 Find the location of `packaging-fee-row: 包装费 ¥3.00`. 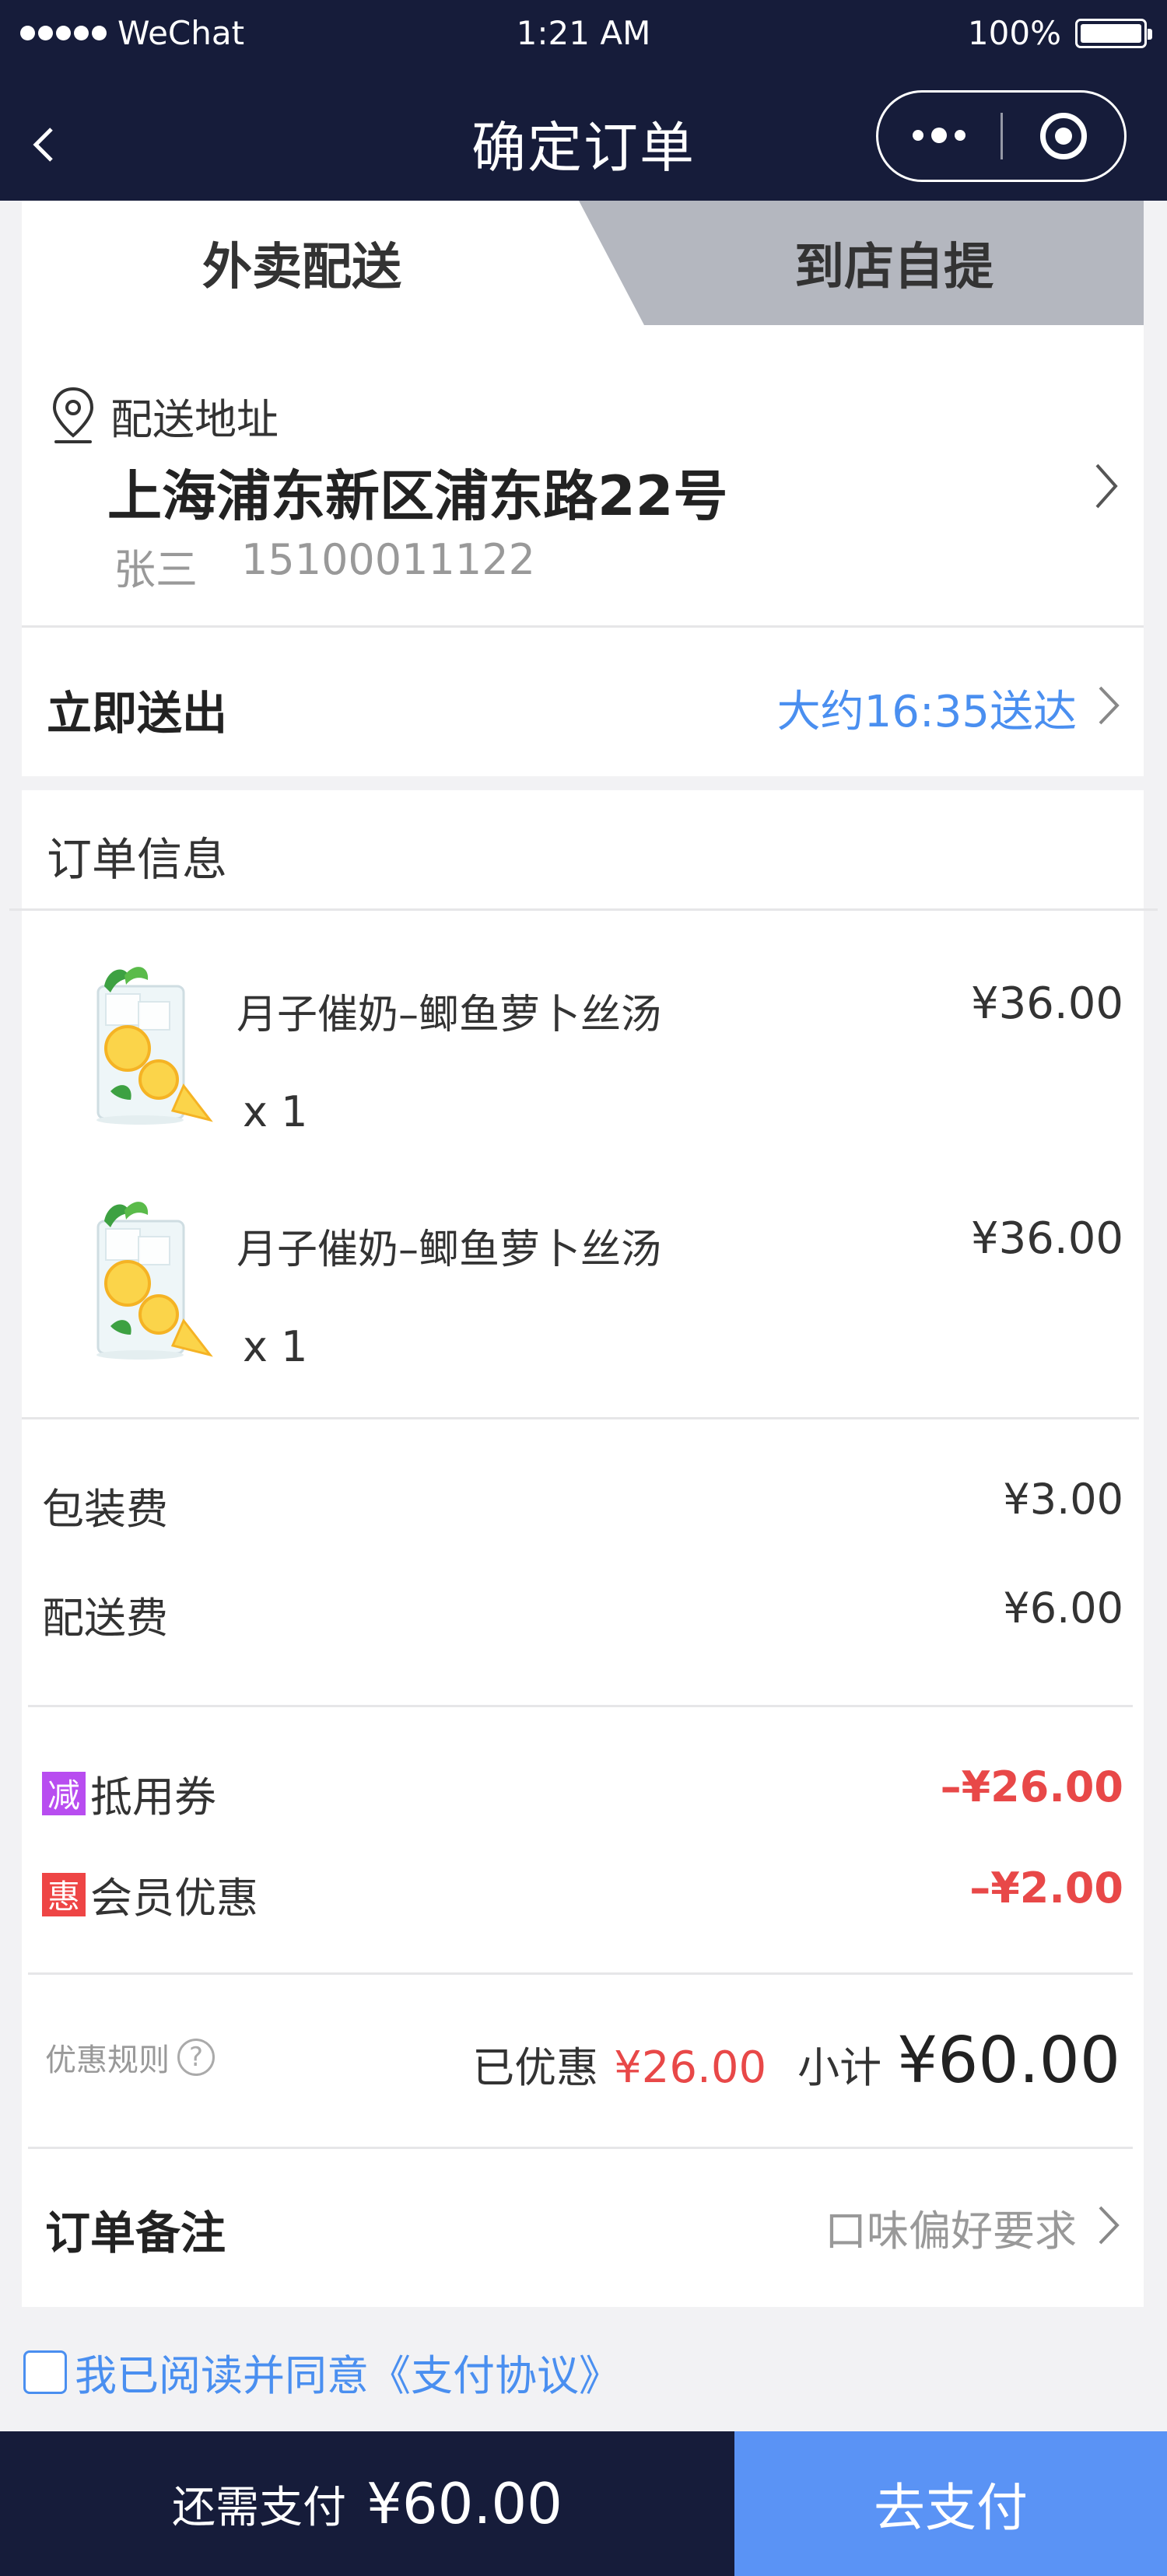

packaging-fee-row: 包装费 ¥3.00 is located at coordinates (582, 1506).